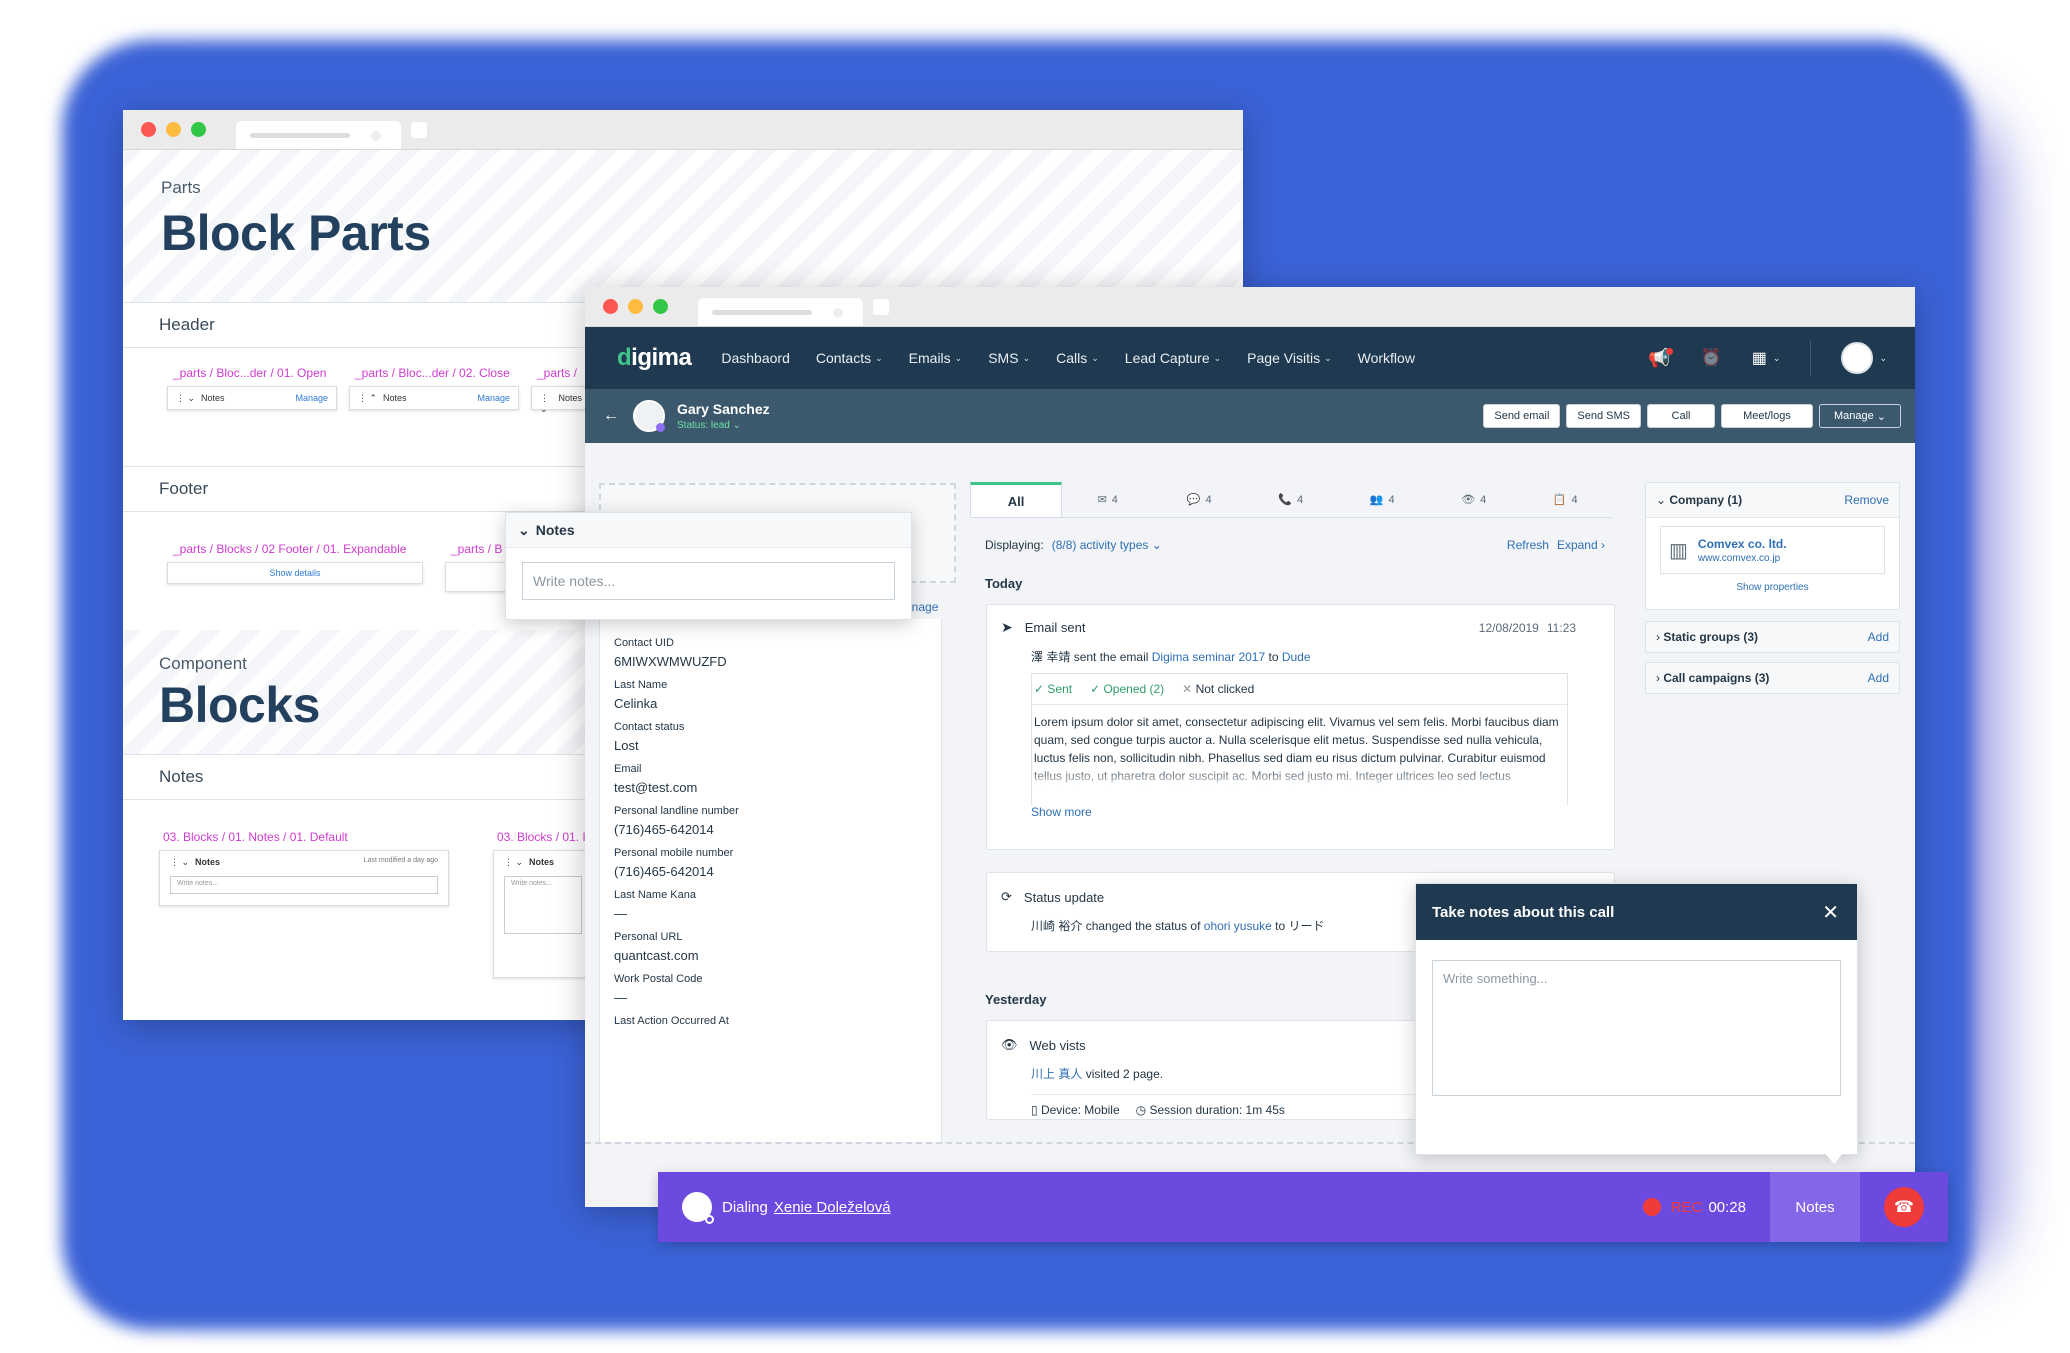  I want to click on dialing-label: Dialing, so click(745, 1207).